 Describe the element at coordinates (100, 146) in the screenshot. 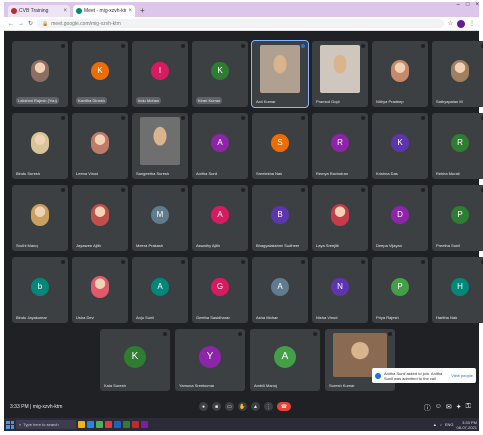

I see `participant-tile: Leena Vinod` at that location.